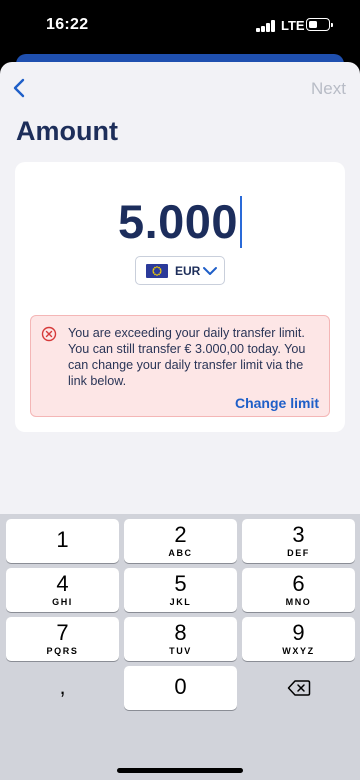 The height and width of the screenshot is (780, 360). Describe the element at coordinates (62, 688) in the screenshot. I see `key-comma: ,` at that location.